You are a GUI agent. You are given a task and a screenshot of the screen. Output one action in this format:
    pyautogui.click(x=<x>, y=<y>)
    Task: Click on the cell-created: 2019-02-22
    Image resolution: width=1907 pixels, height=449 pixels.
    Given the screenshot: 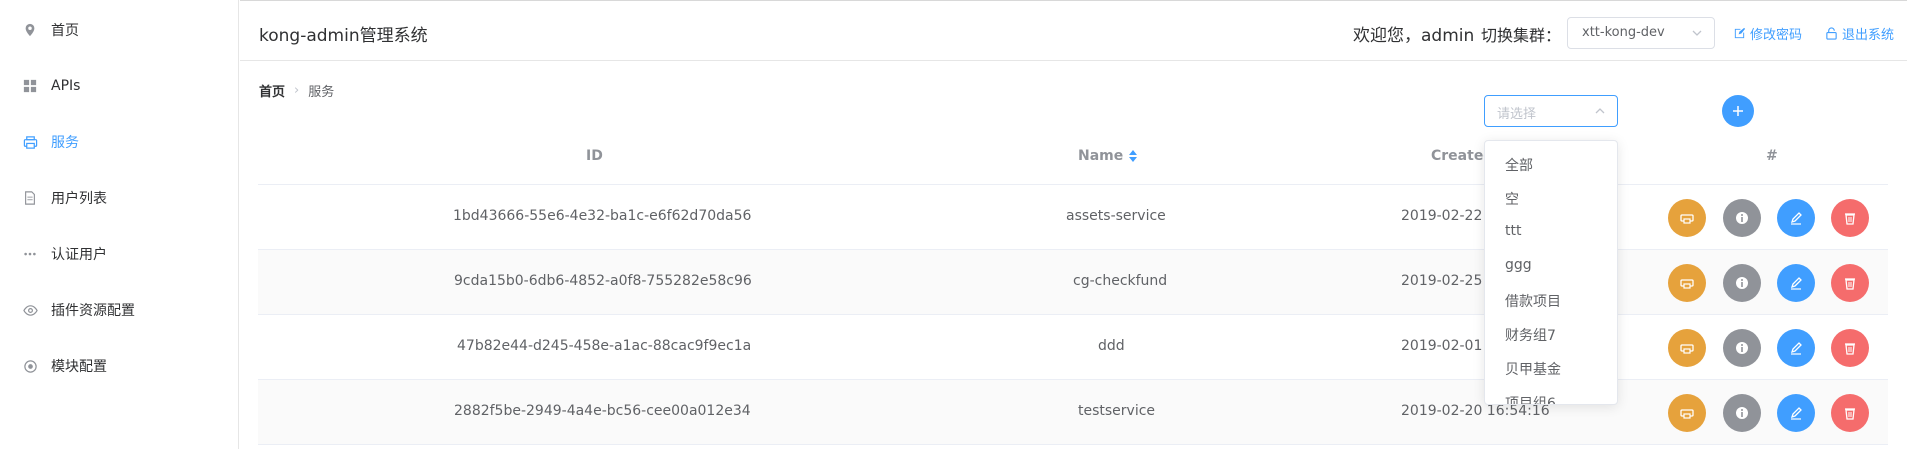 What is the action you would take?
    pyautogui.click(x=1442, y=216)
    